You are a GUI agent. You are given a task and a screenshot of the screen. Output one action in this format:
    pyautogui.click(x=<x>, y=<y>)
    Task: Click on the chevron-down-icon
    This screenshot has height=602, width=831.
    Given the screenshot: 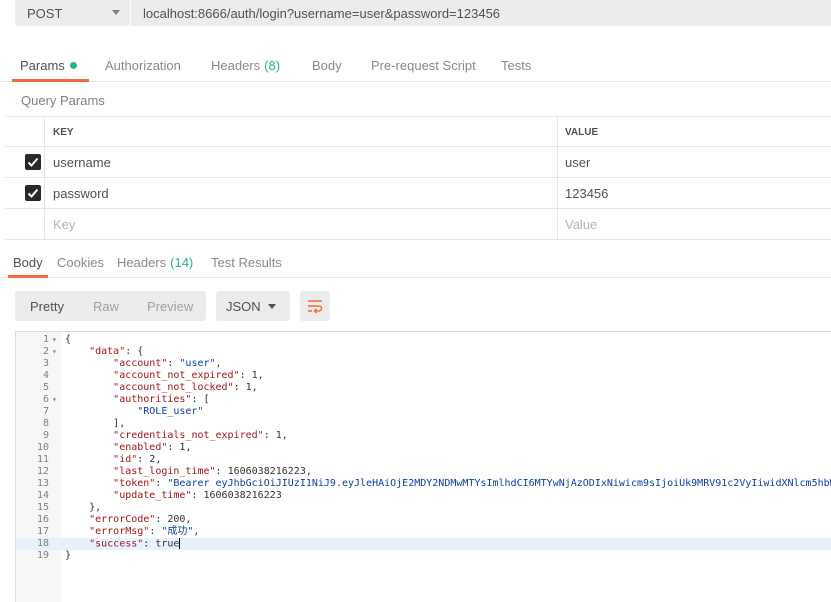 What is the action you would take?
    pyautogui.click(x=272, y=306)
    